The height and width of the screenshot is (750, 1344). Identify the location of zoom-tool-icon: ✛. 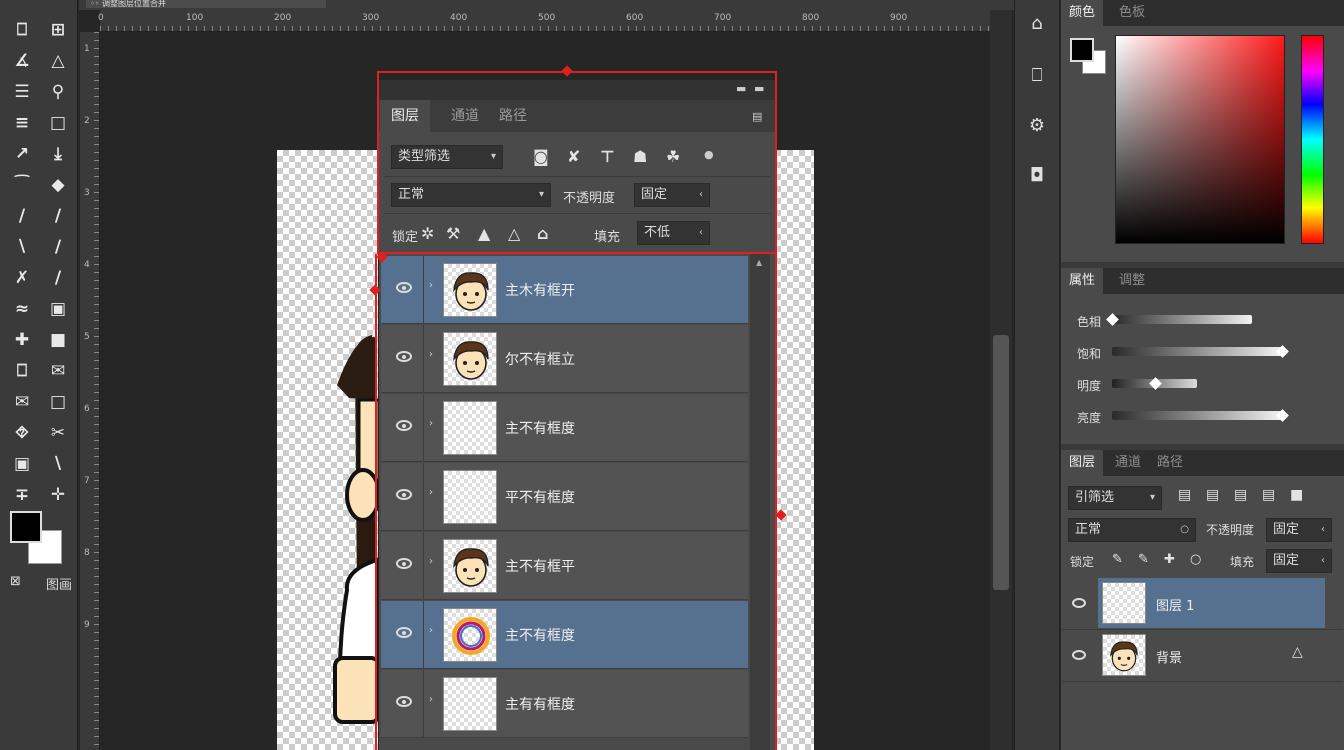
(58, 495).